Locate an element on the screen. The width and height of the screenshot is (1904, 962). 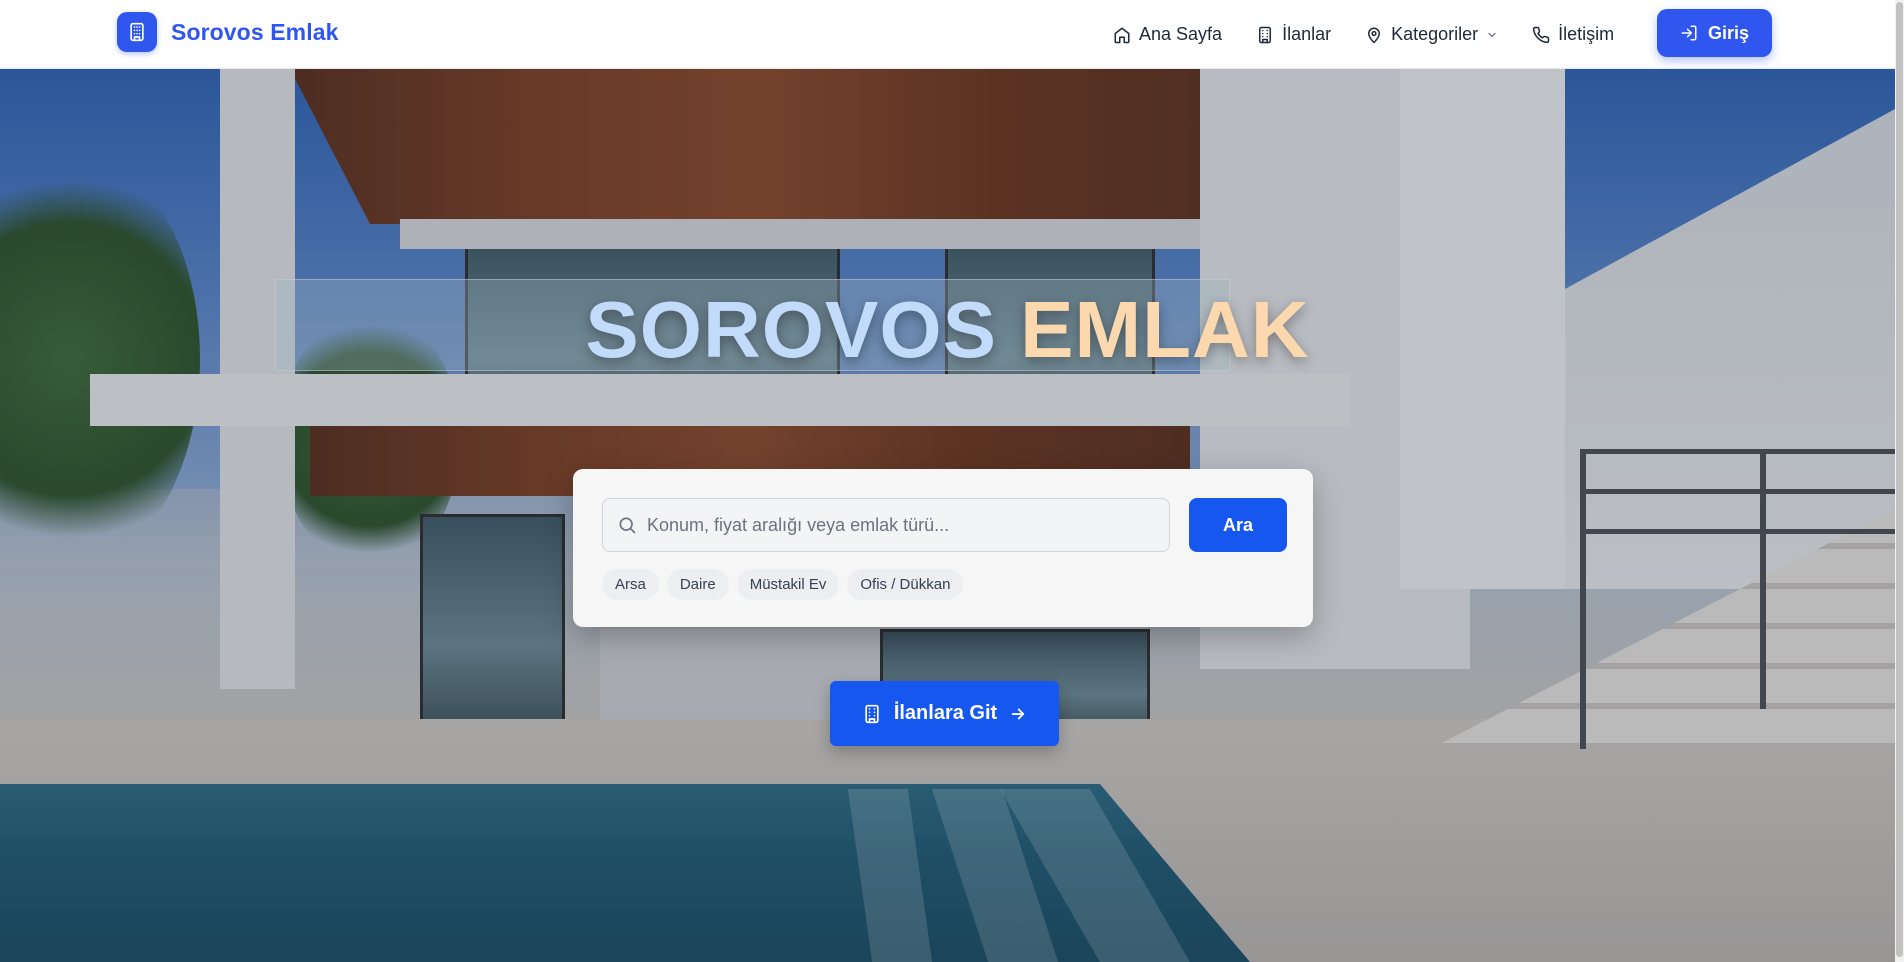
nav-item-label: İlanlar is located at coordinates (1307, 34).